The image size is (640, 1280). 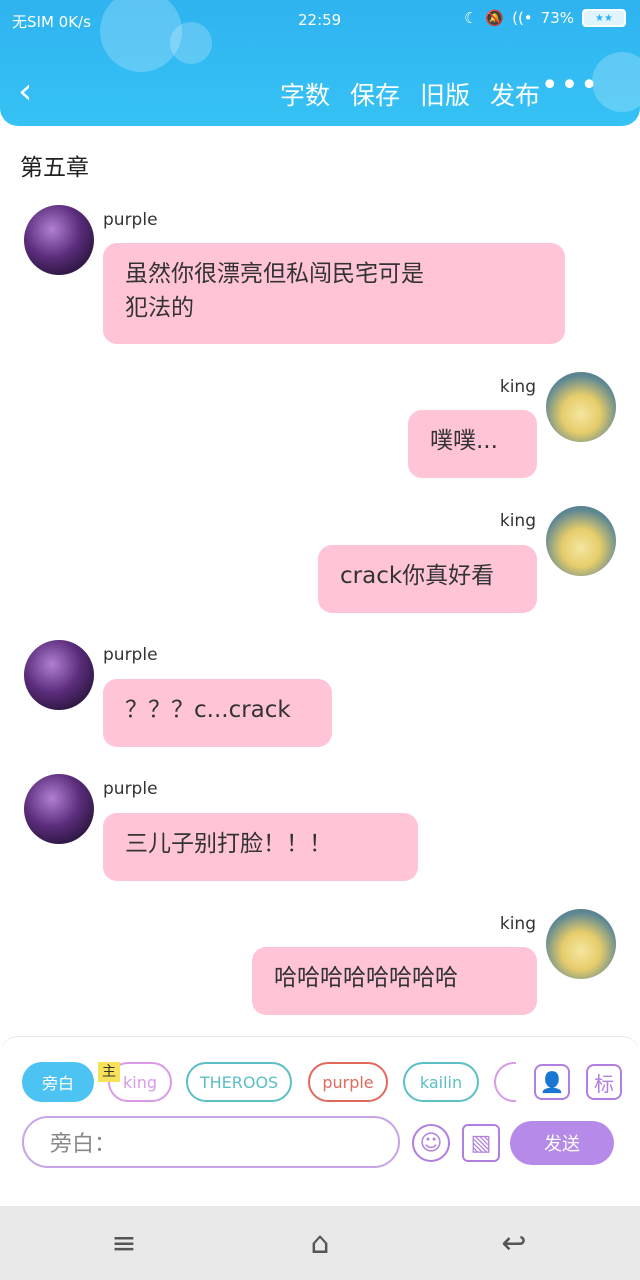 What do you see at coordinates (208, 710) in the screenshot?
I see `message-text-line: ？？？c...crack` at bounding box center [208, 710].